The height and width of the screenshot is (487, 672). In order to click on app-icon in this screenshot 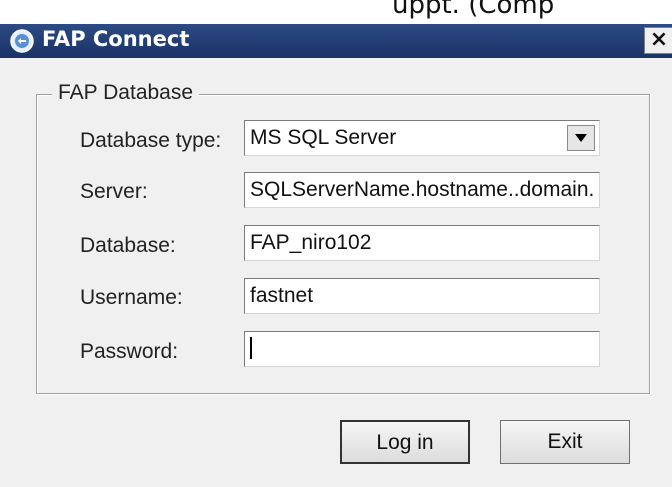, I will do `click(22, 41)`.